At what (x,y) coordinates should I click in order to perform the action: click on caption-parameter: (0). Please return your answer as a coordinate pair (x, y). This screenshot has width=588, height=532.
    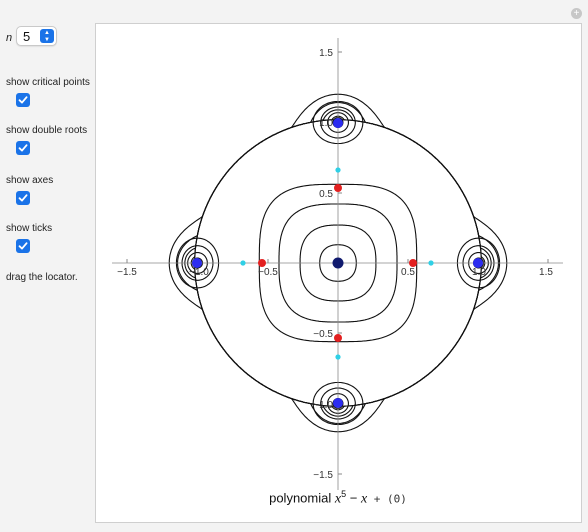
    Looking at the image, I should click on (397, 499).